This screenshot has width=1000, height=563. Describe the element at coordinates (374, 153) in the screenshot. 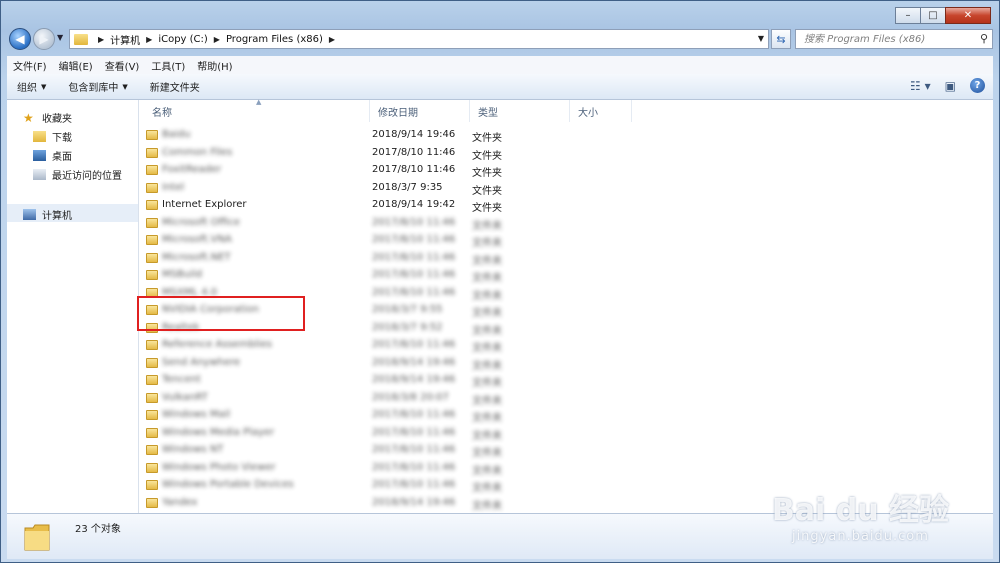

I see `file-row: Common Files 2017/8/10 11:46 文件夹` at that location.